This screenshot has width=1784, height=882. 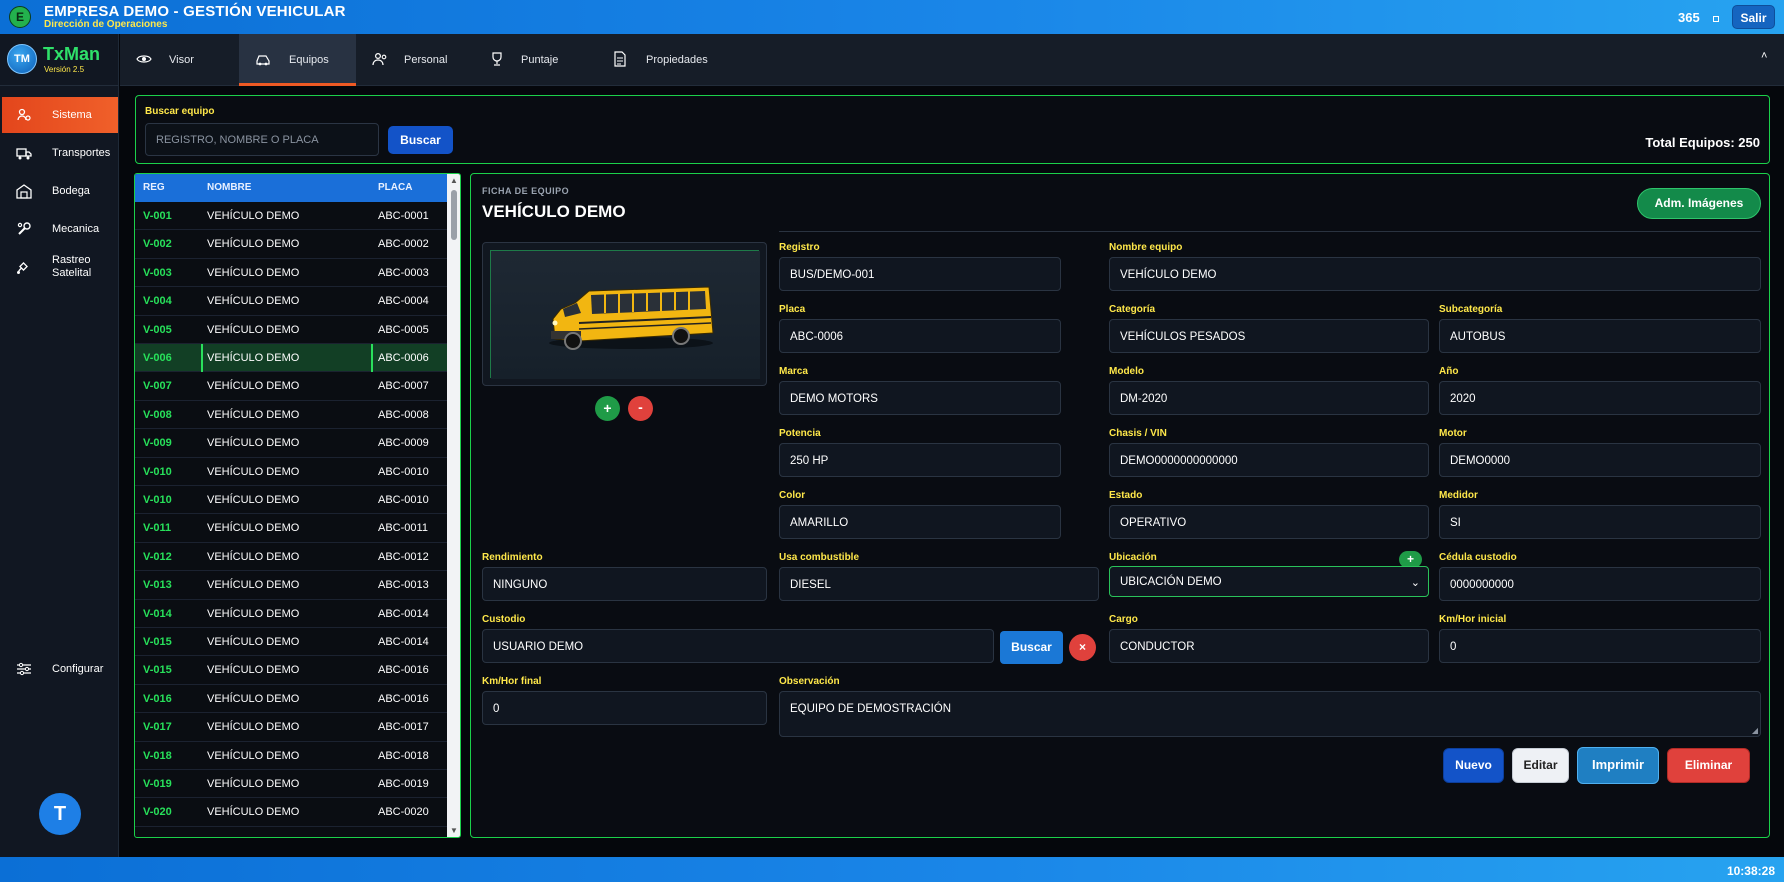 I want to click on table-row: V-001 VEHÍCULO DEMO ABC-0001, so click(x=291, y=216).